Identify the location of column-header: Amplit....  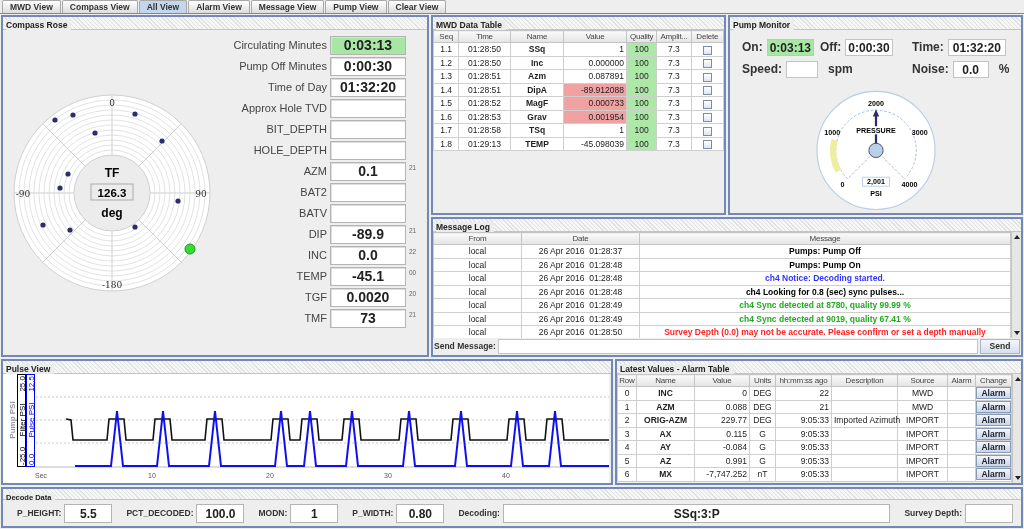
(674, 36).